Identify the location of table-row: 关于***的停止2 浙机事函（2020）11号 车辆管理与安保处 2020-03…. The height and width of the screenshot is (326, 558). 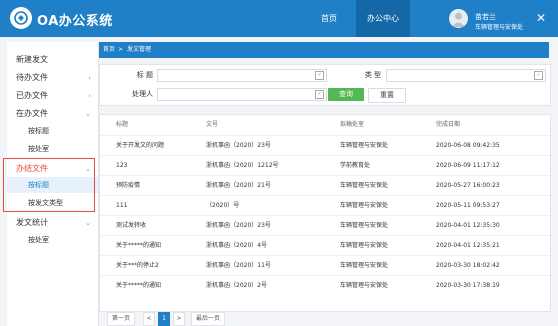
(325, 265).